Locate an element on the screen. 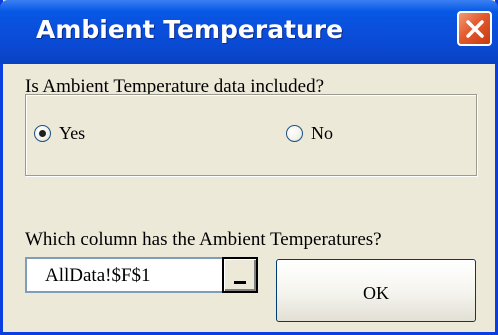 Image resolution: width=498 pixels, height=335 pixels. radio-no-label: No is located at coordinates (322, 133).